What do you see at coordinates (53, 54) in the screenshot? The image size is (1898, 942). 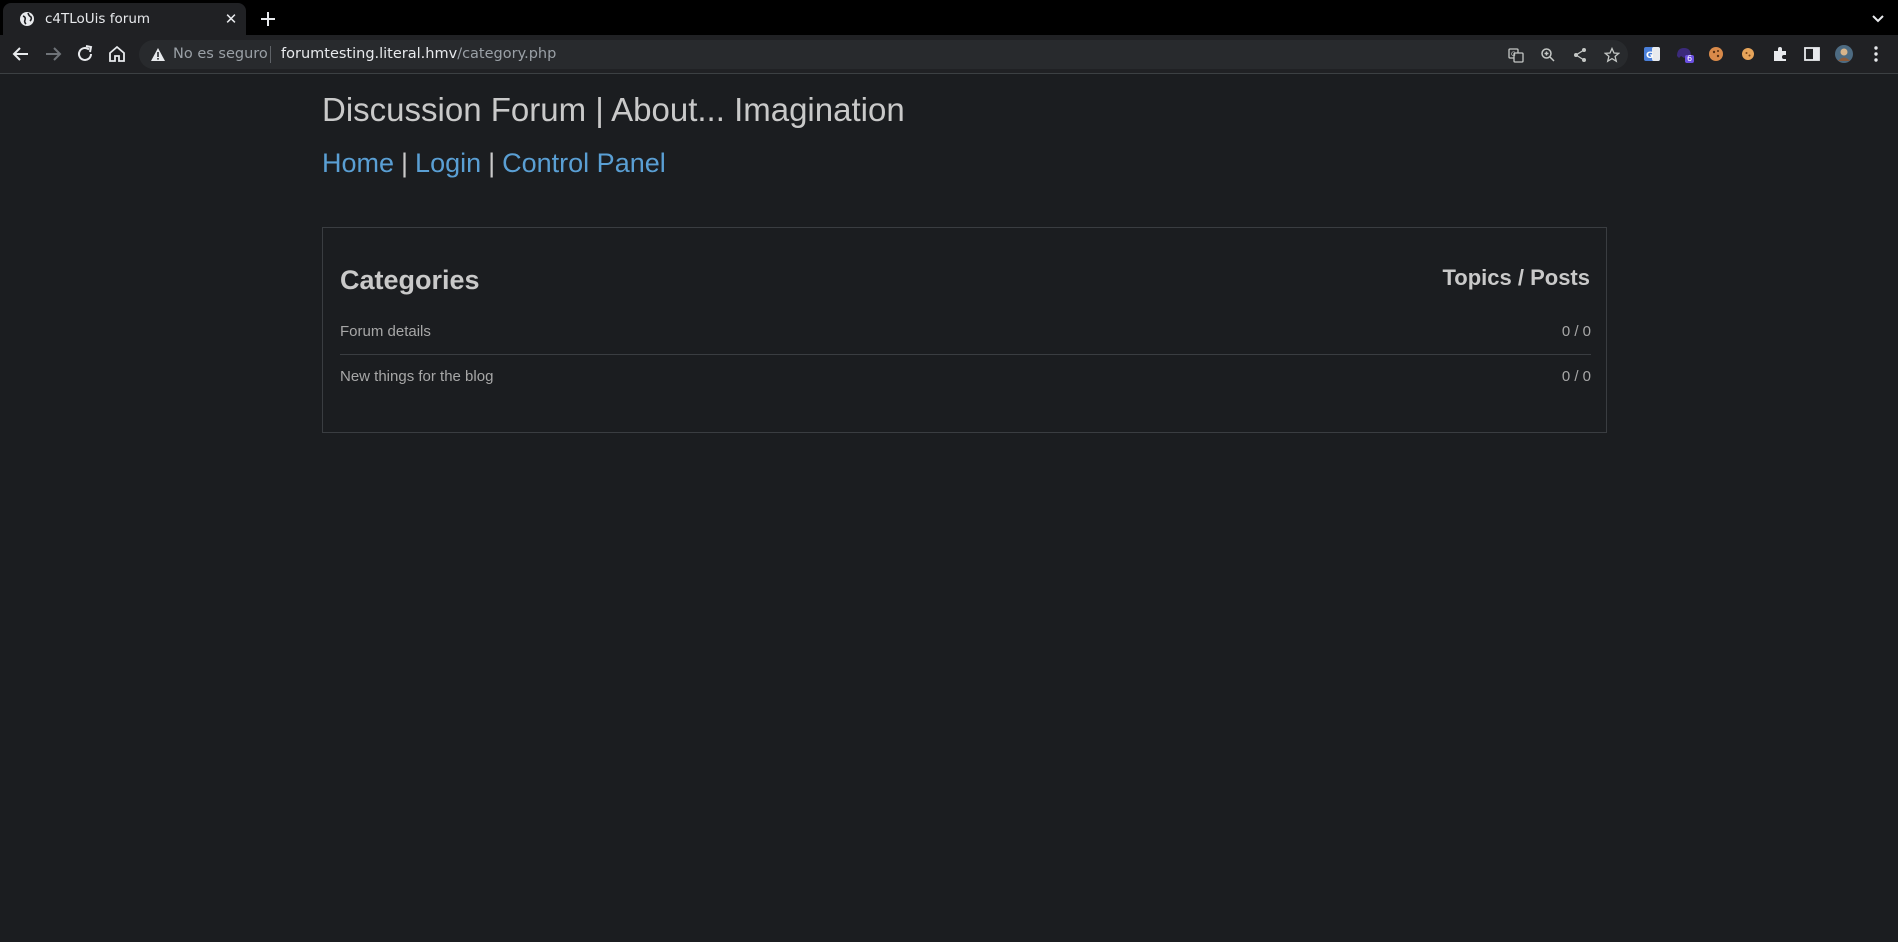 I see `forward-arrow-icon` at bounding box center [53, 54].